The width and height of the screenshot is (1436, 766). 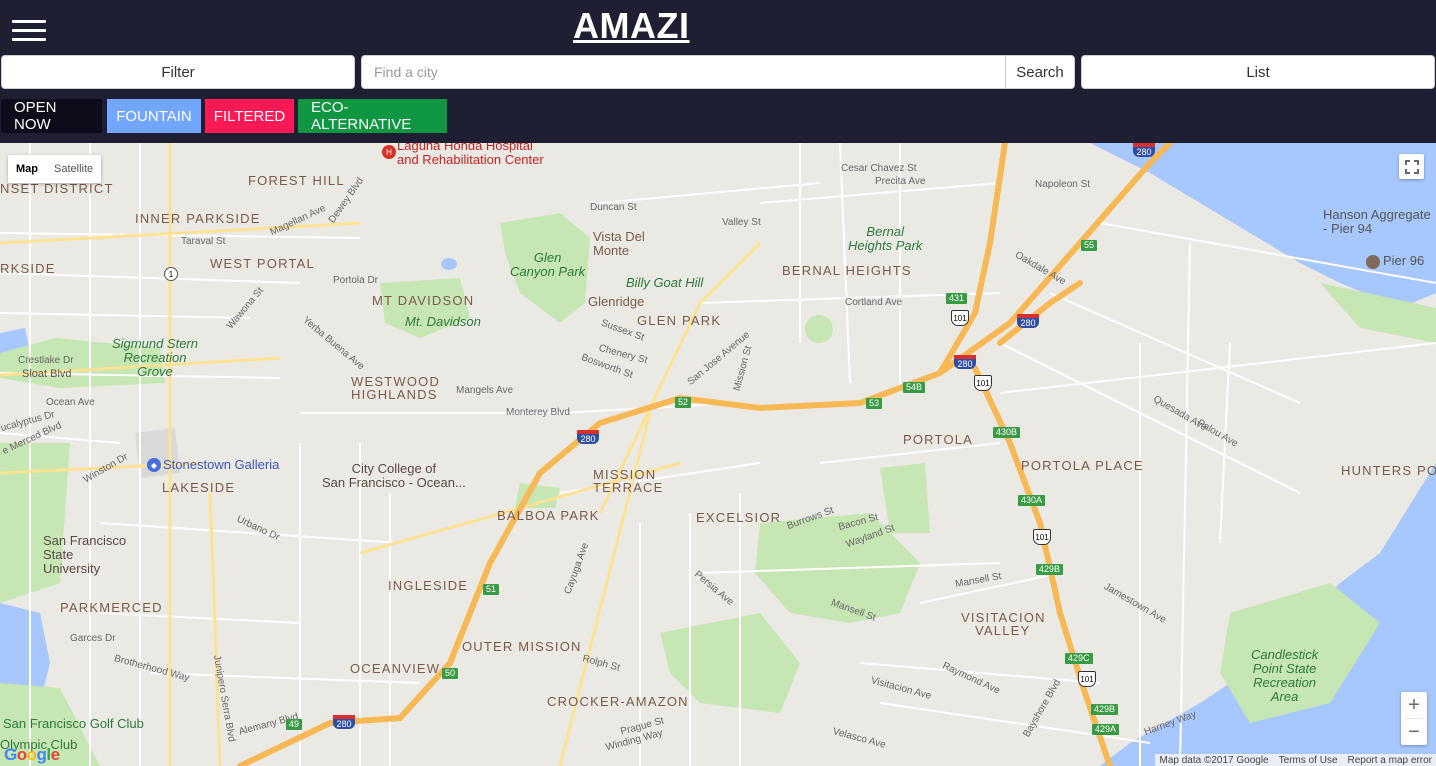 I want to click on map-type-map-button: Map, so click(x=27, y=169).